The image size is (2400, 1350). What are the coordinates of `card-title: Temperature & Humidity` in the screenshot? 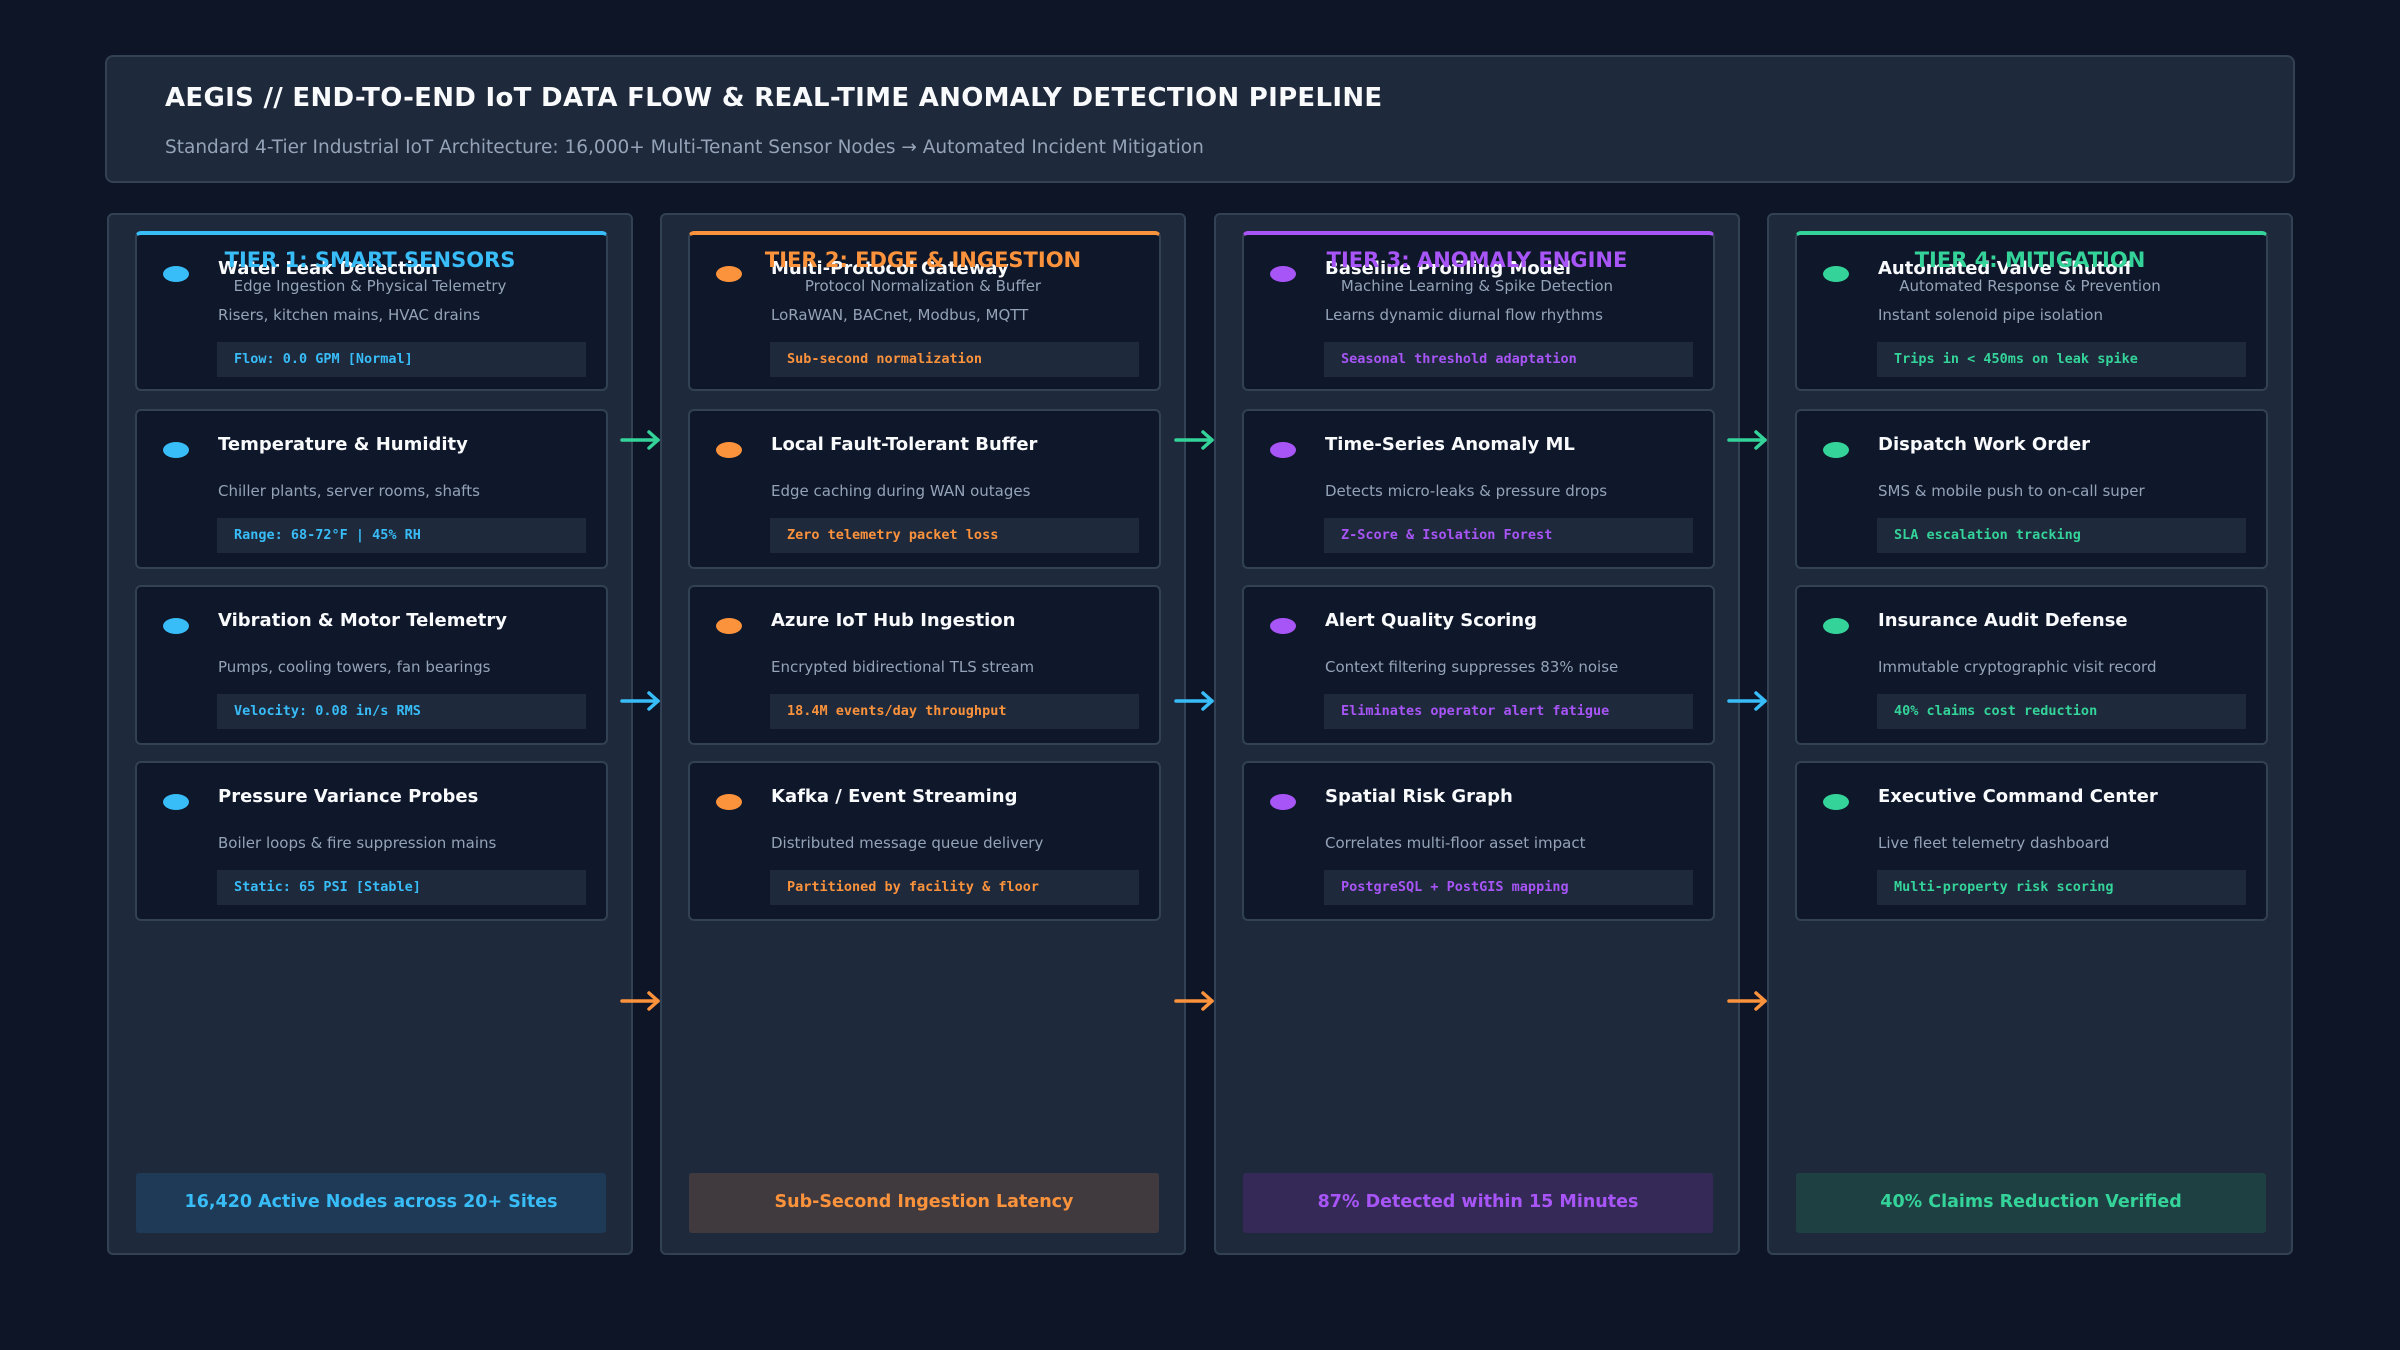 It's located at (343, 444).